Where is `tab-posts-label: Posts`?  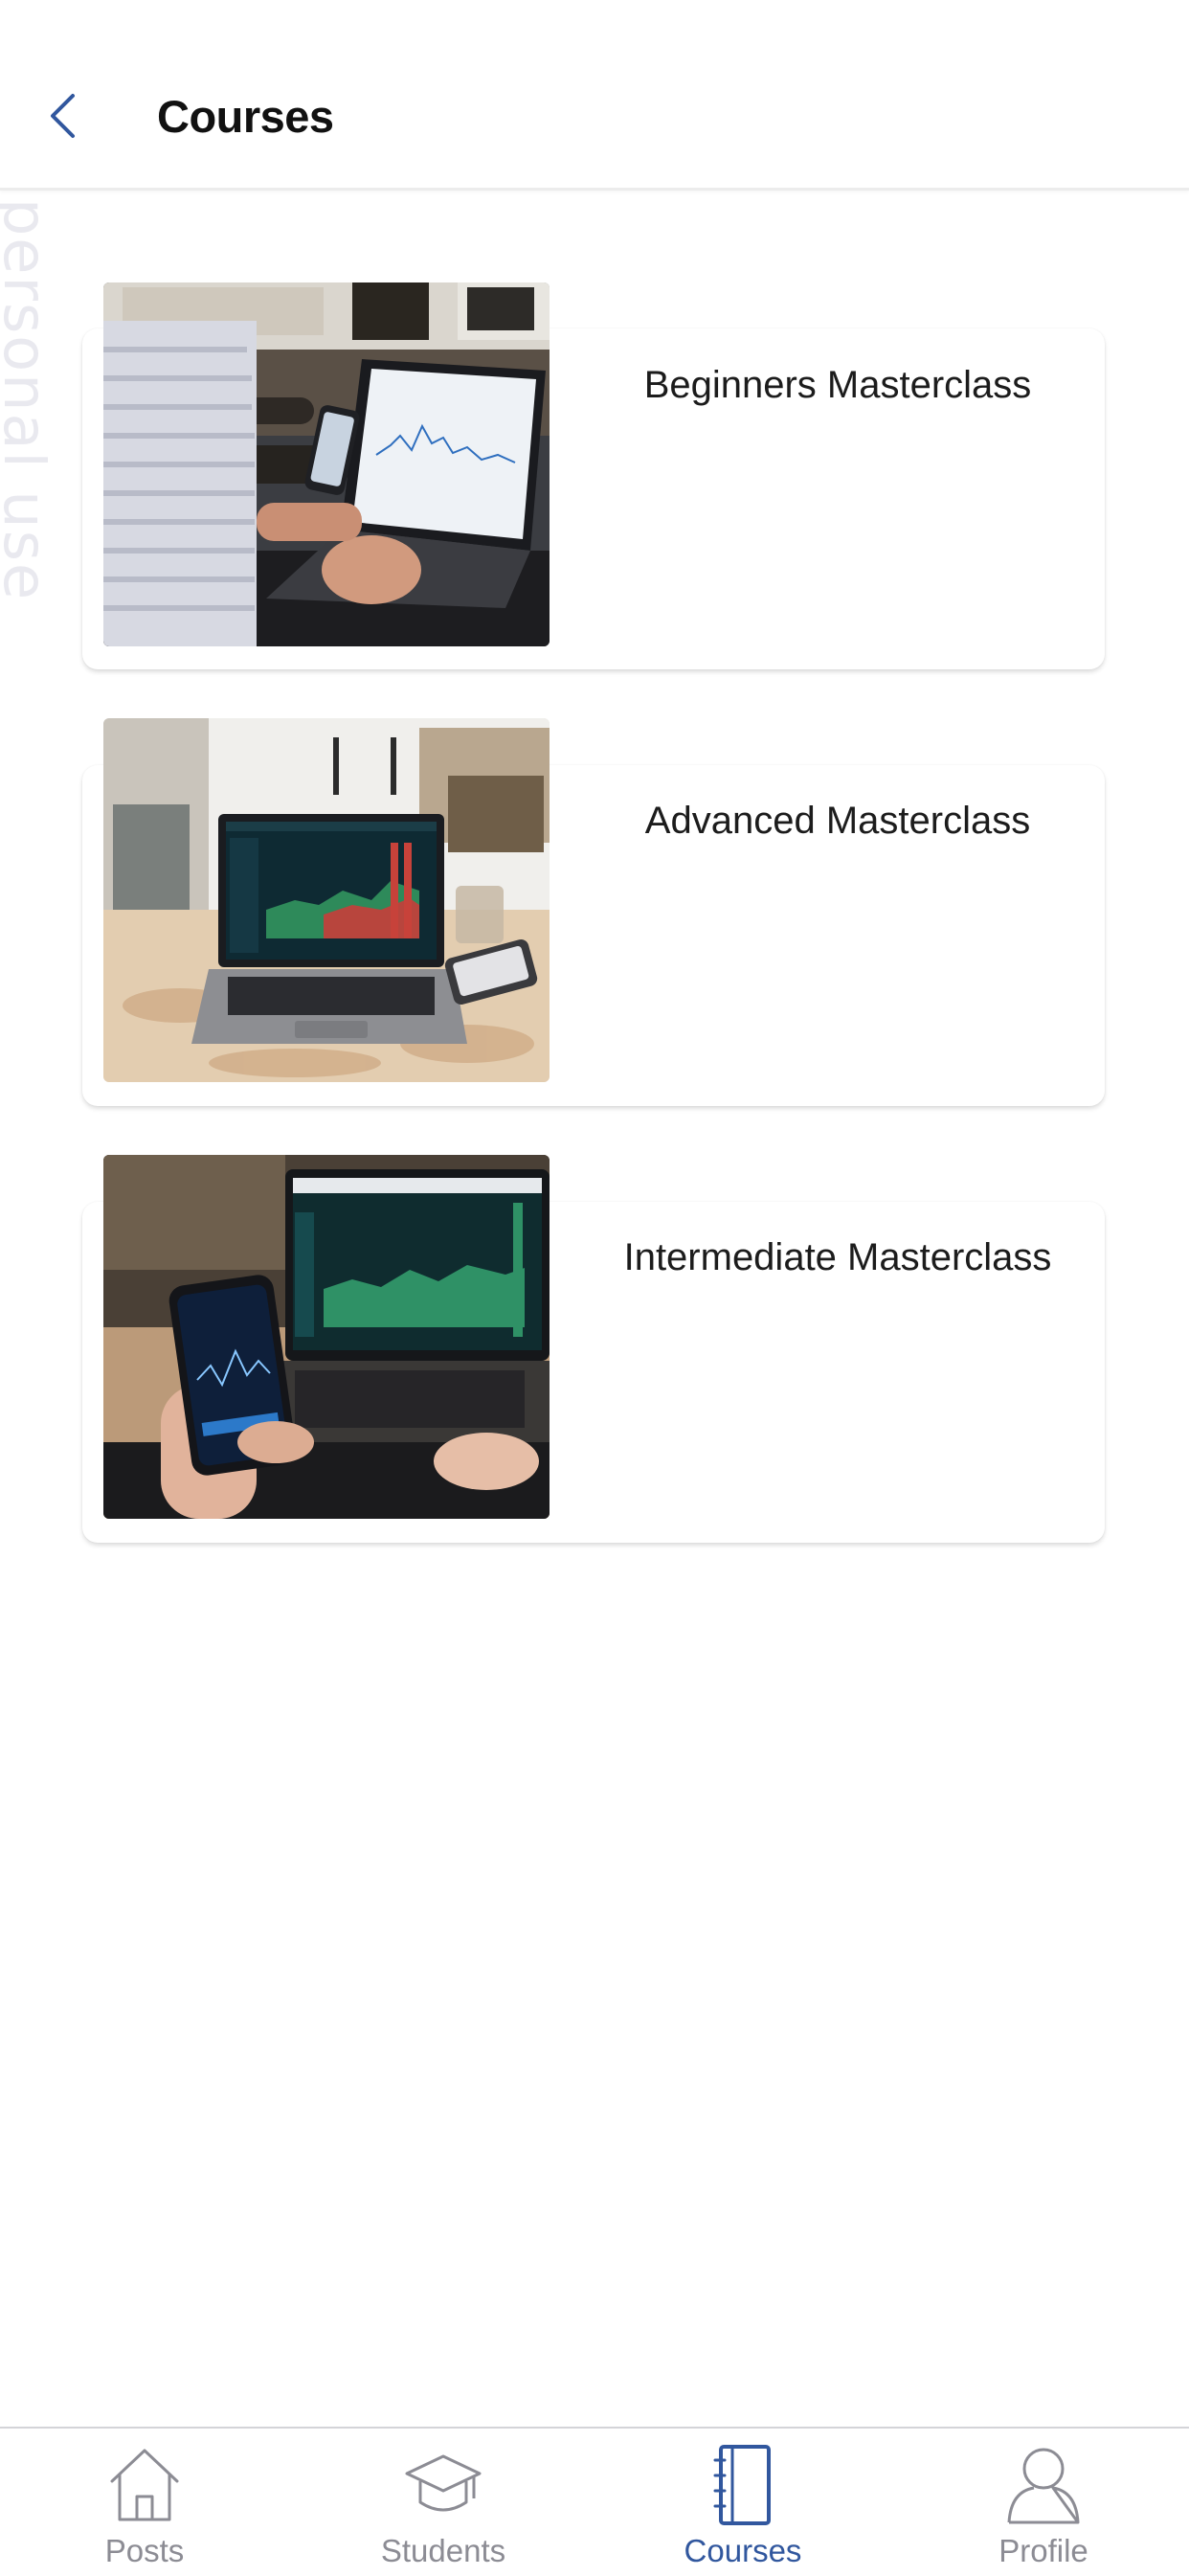 tab-posts-label: Posts is located at coordinates (144, 2550).